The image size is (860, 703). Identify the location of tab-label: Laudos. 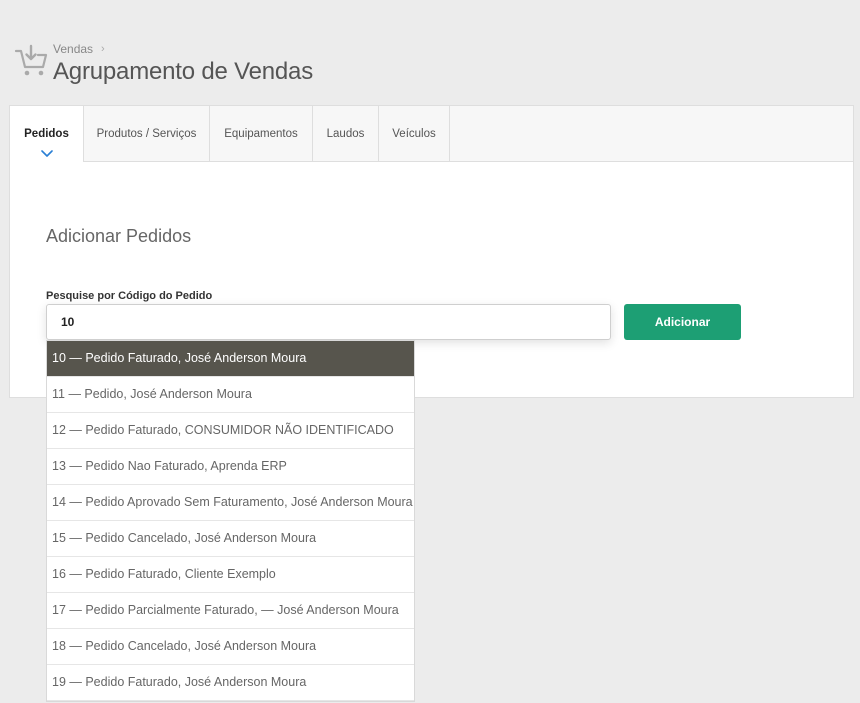
(345, 133).